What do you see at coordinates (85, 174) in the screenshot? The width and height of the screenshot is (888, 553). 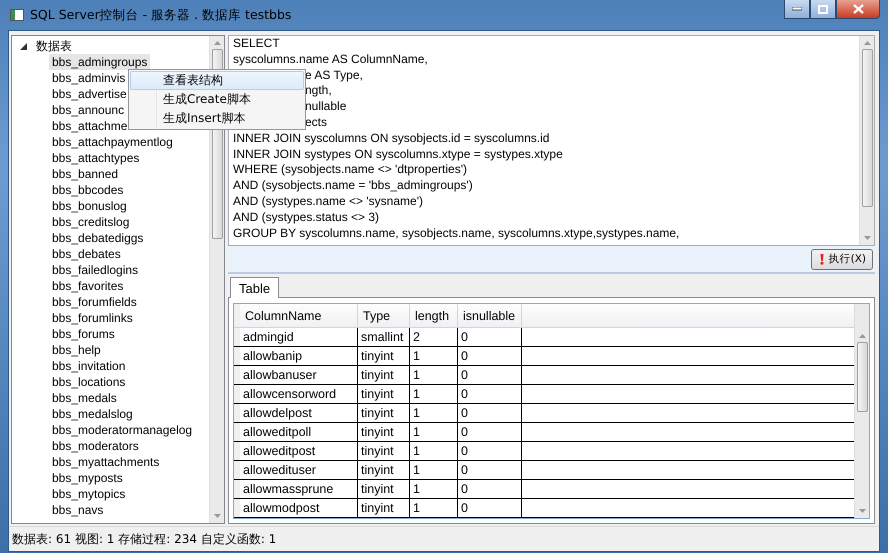 I see `tree-item: bbs_banned` at bounding box center [85, 174].